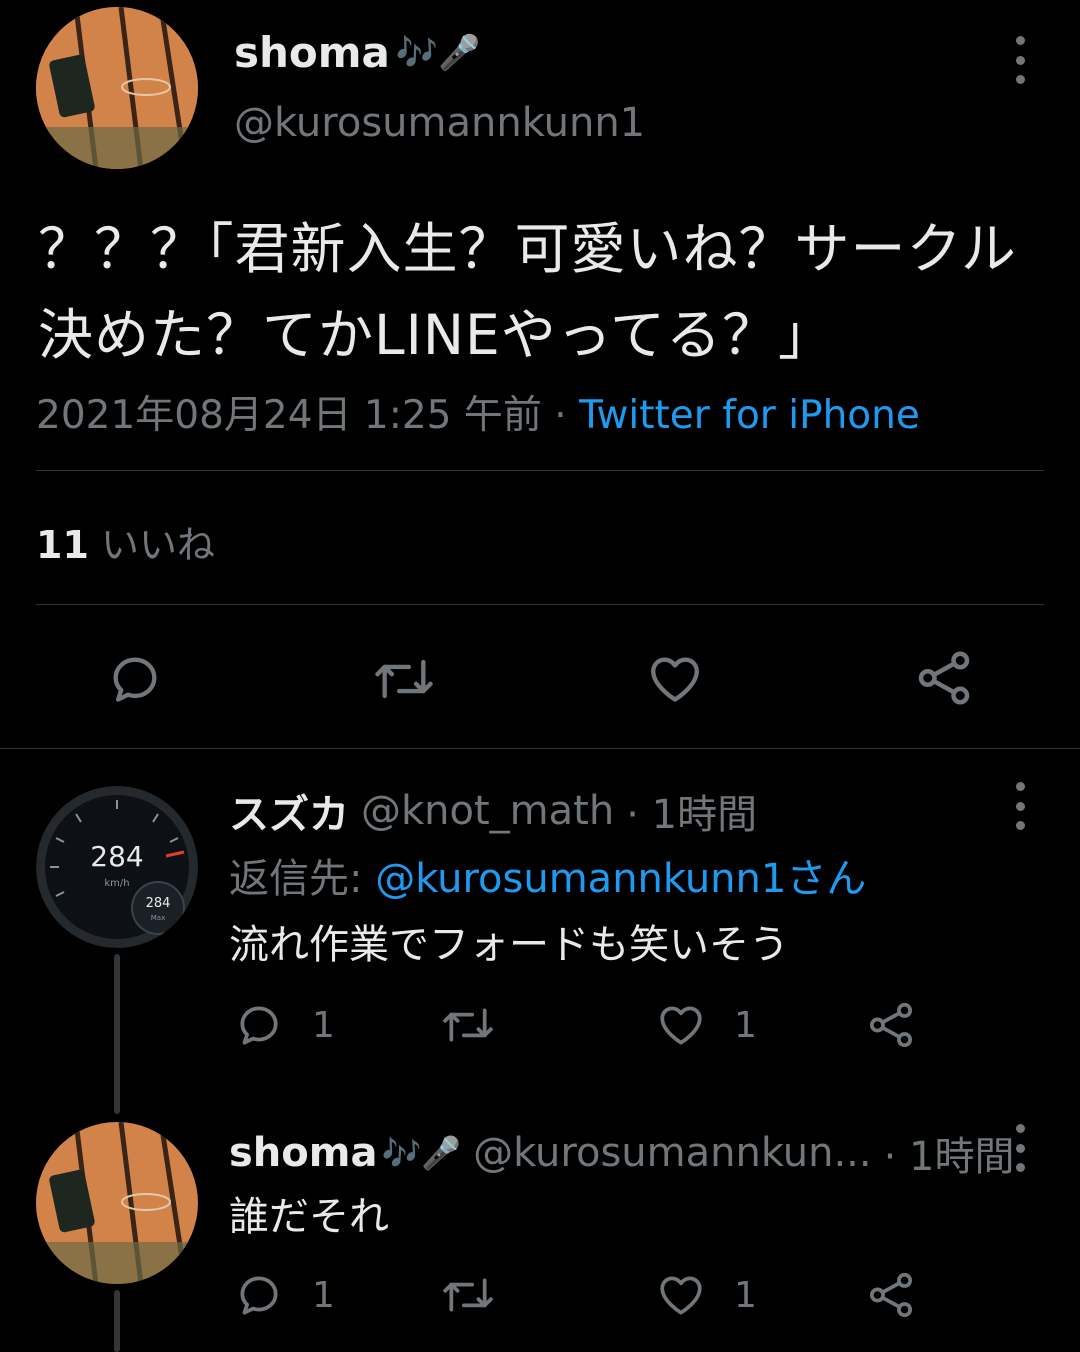 The width and height of the screenshot is (1080, 1352). What do you see at coordinates (540, 748) in the screenshot?
I see `section-divider` at bounding box center [540, 748].